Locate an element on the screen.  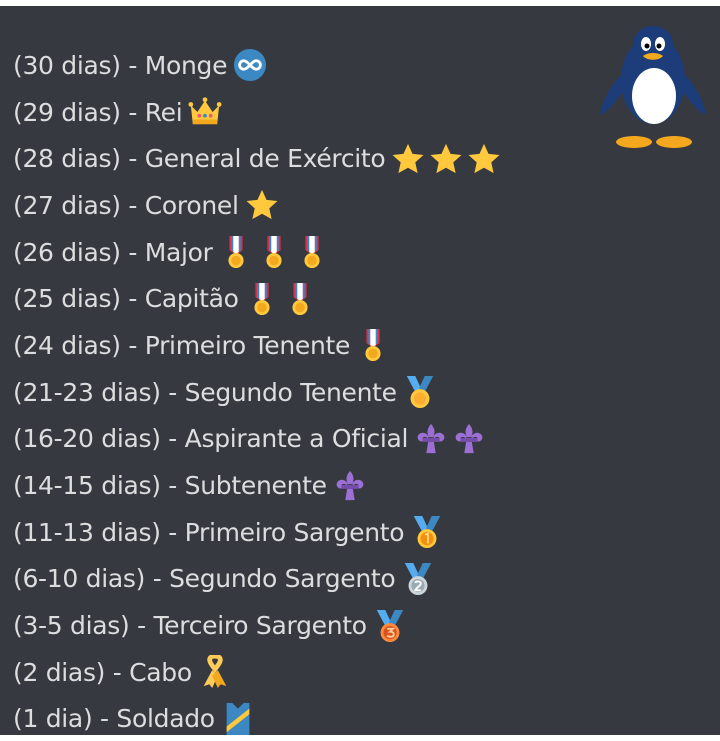
rank-label: (14-15 dias) - Subtenente is located at coordinates (170, 486).